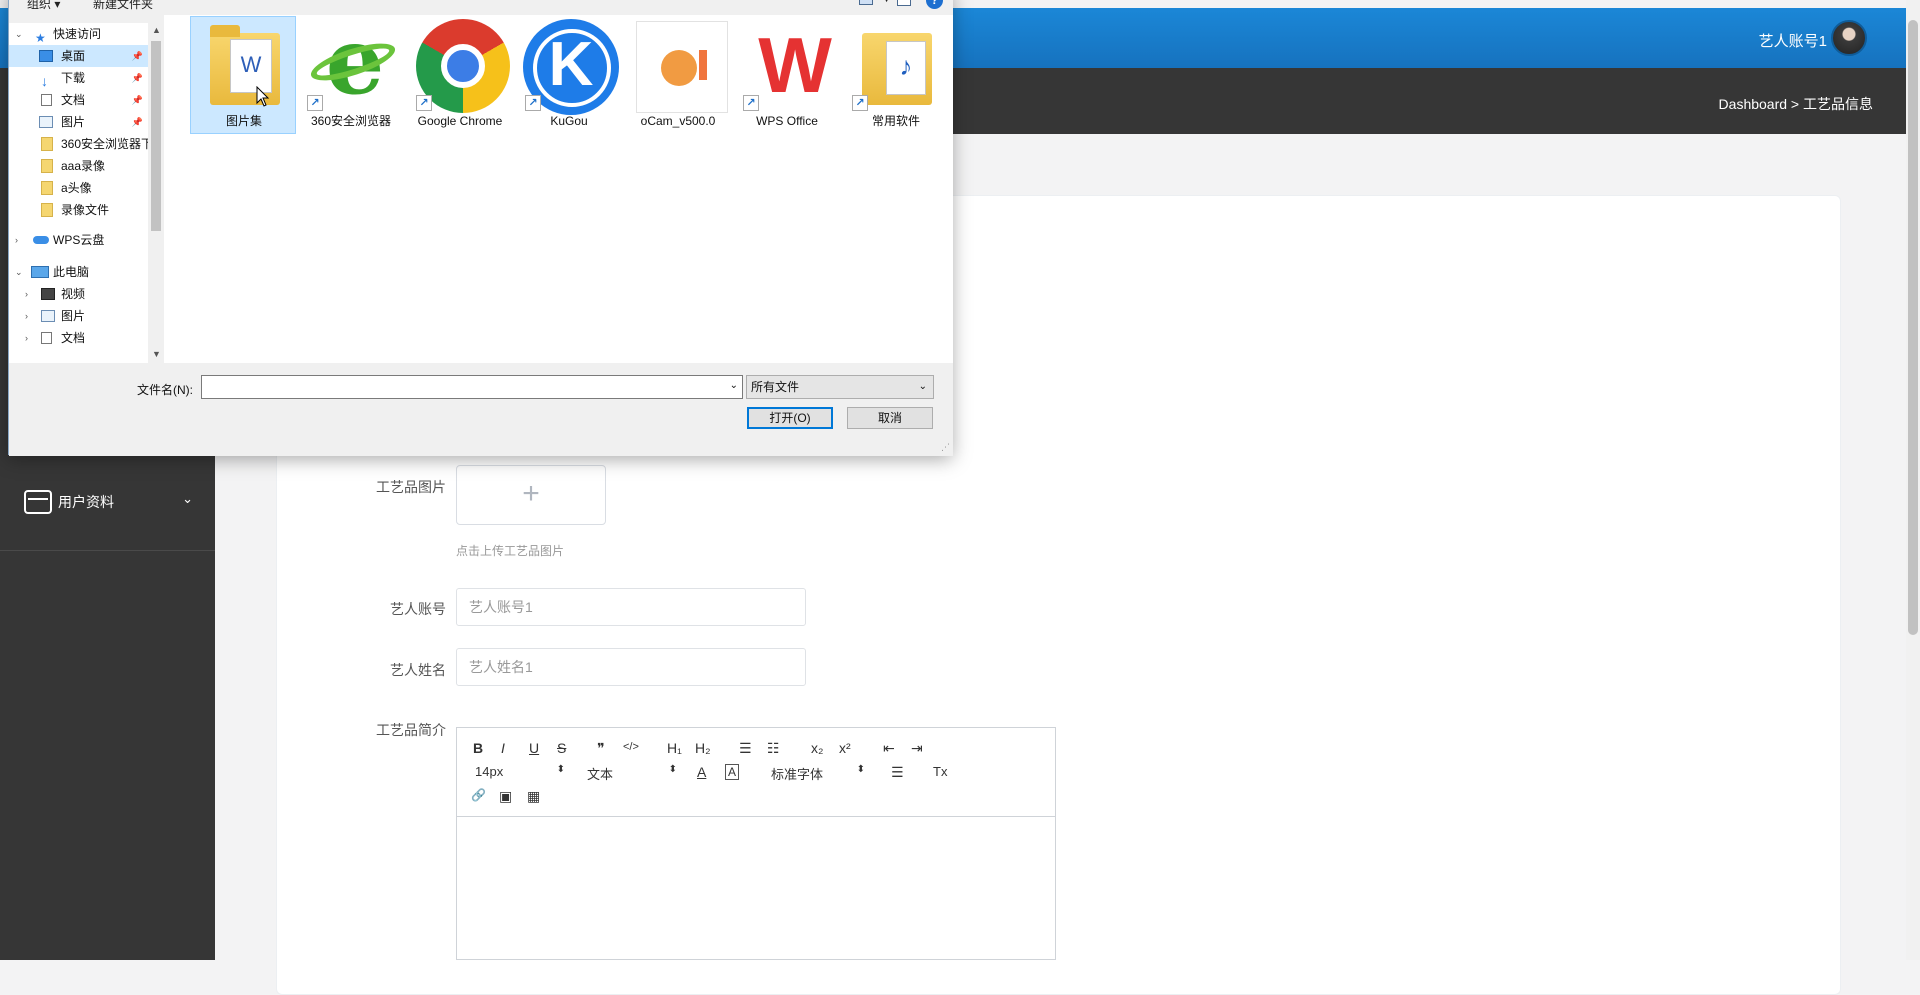 The image size is (1920, 995). I want to click on scroll-up-icon: ▲, so click(156, 30).